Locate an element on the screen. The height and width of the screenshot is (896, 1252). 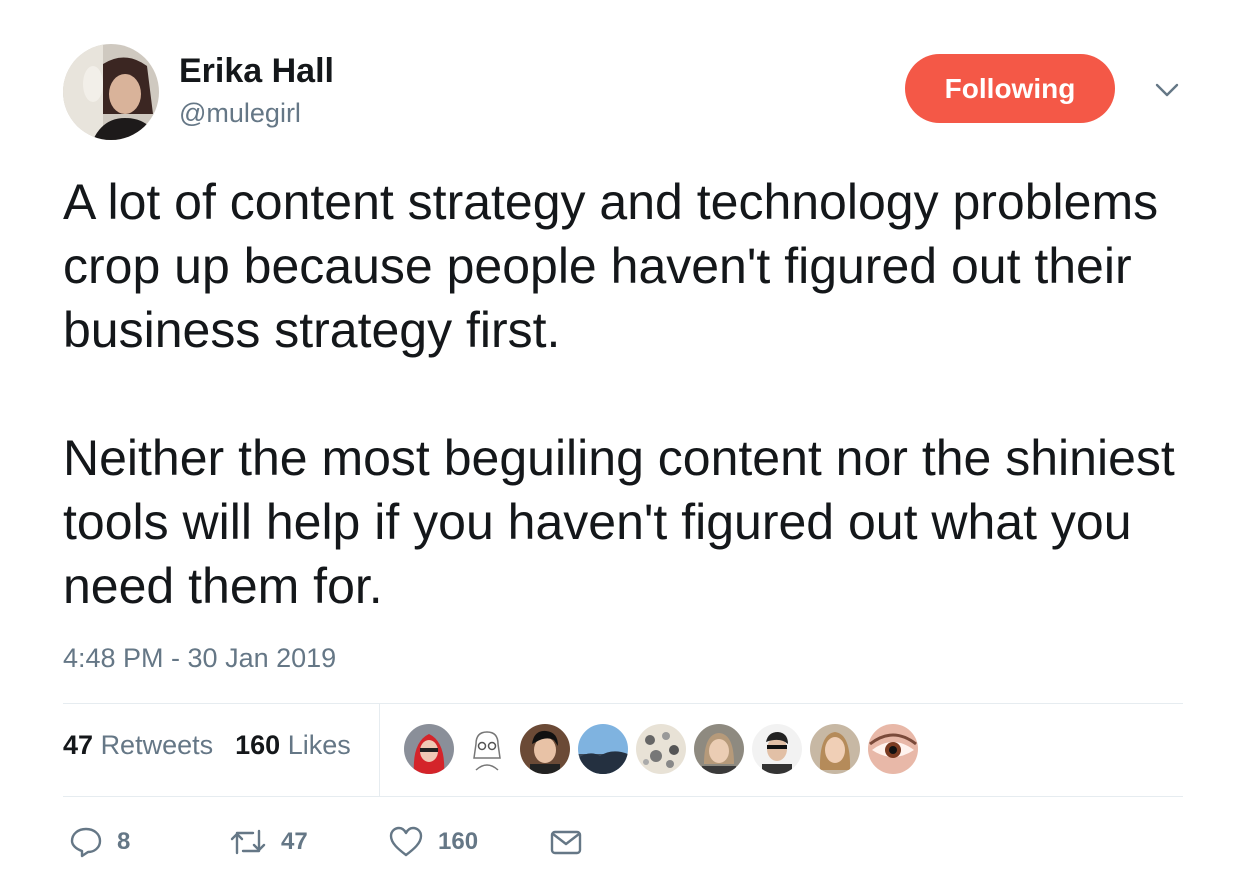
heart-icon is located at coordinates (406, 841).